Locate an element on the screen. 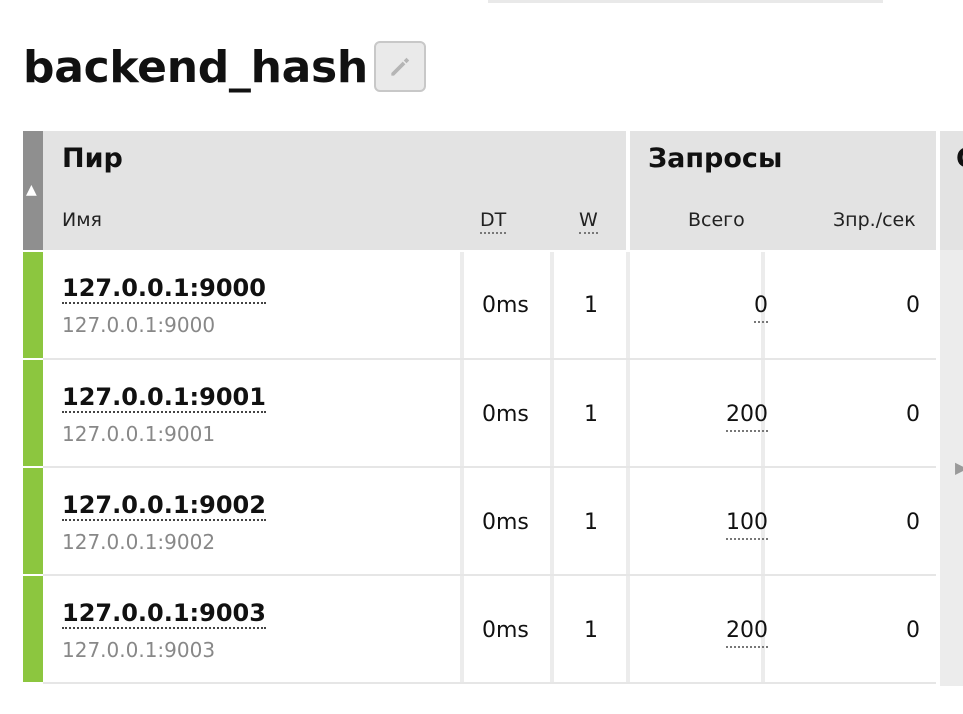 This screenshot has height=714, width=963. peer-address: 127.0.0.1:9003 is located at coordinates (139, 650).